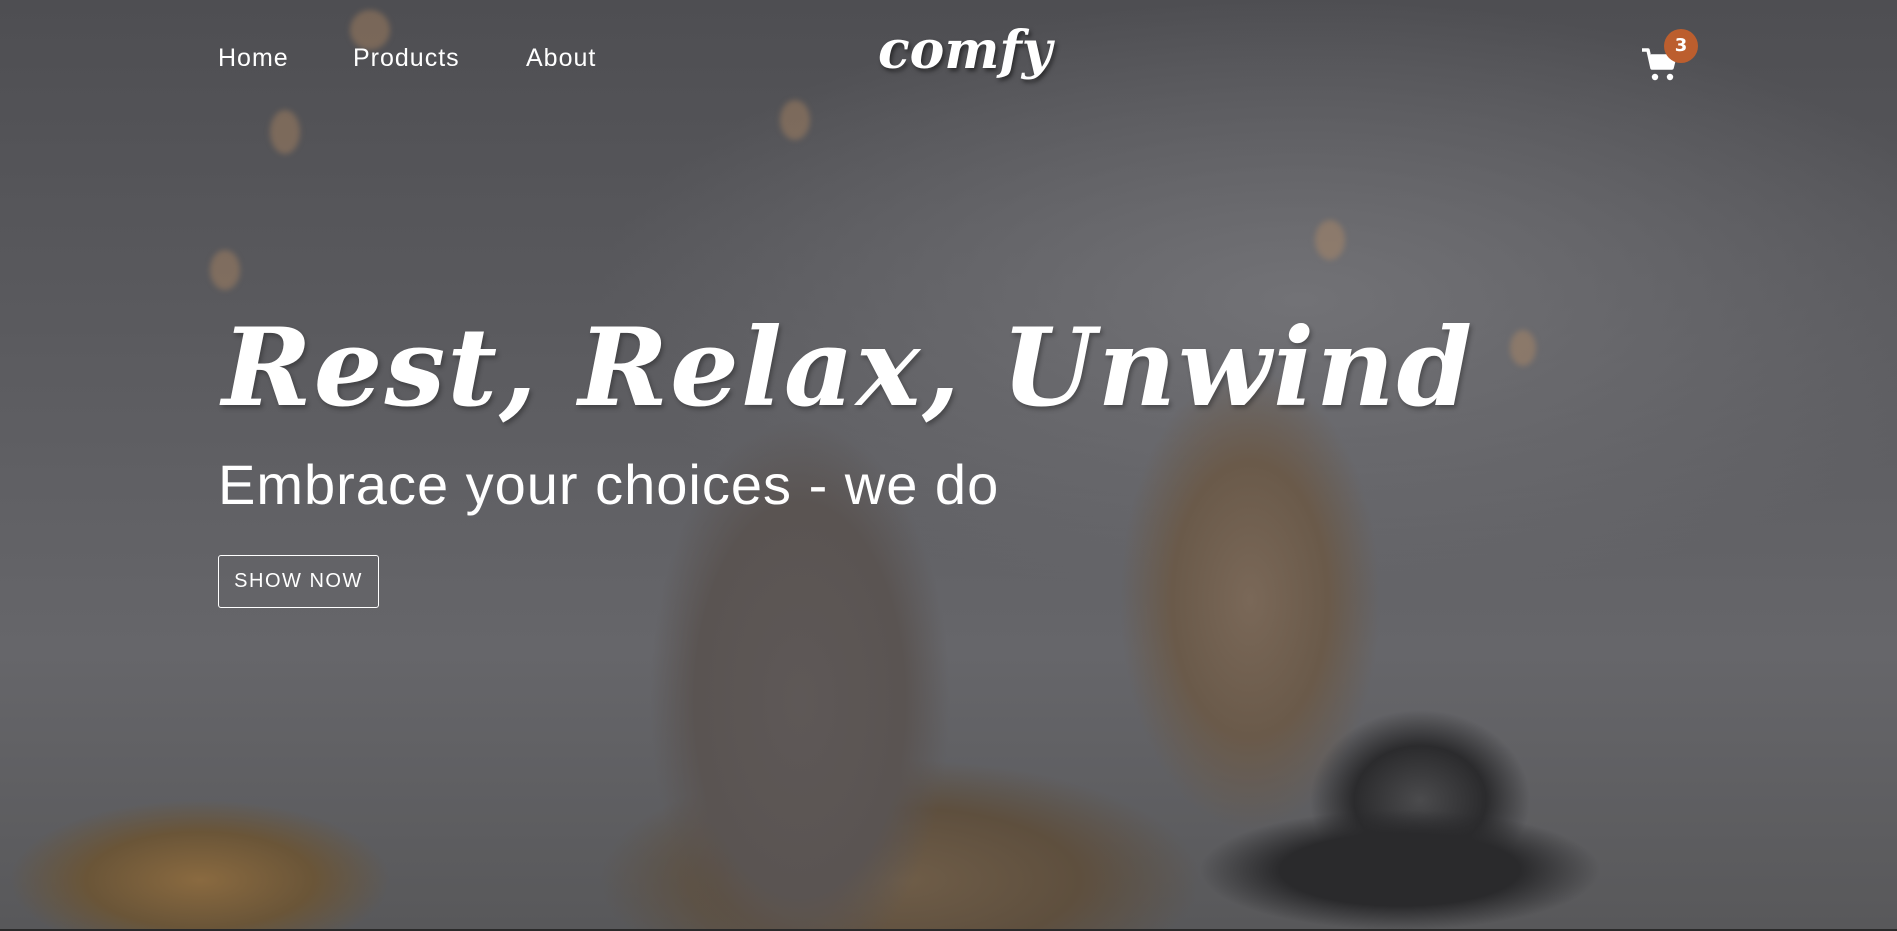 Image resolution: width=1897 pixels, height=931 pixels. I want to click on nav-home: Home, so click(253, 58).